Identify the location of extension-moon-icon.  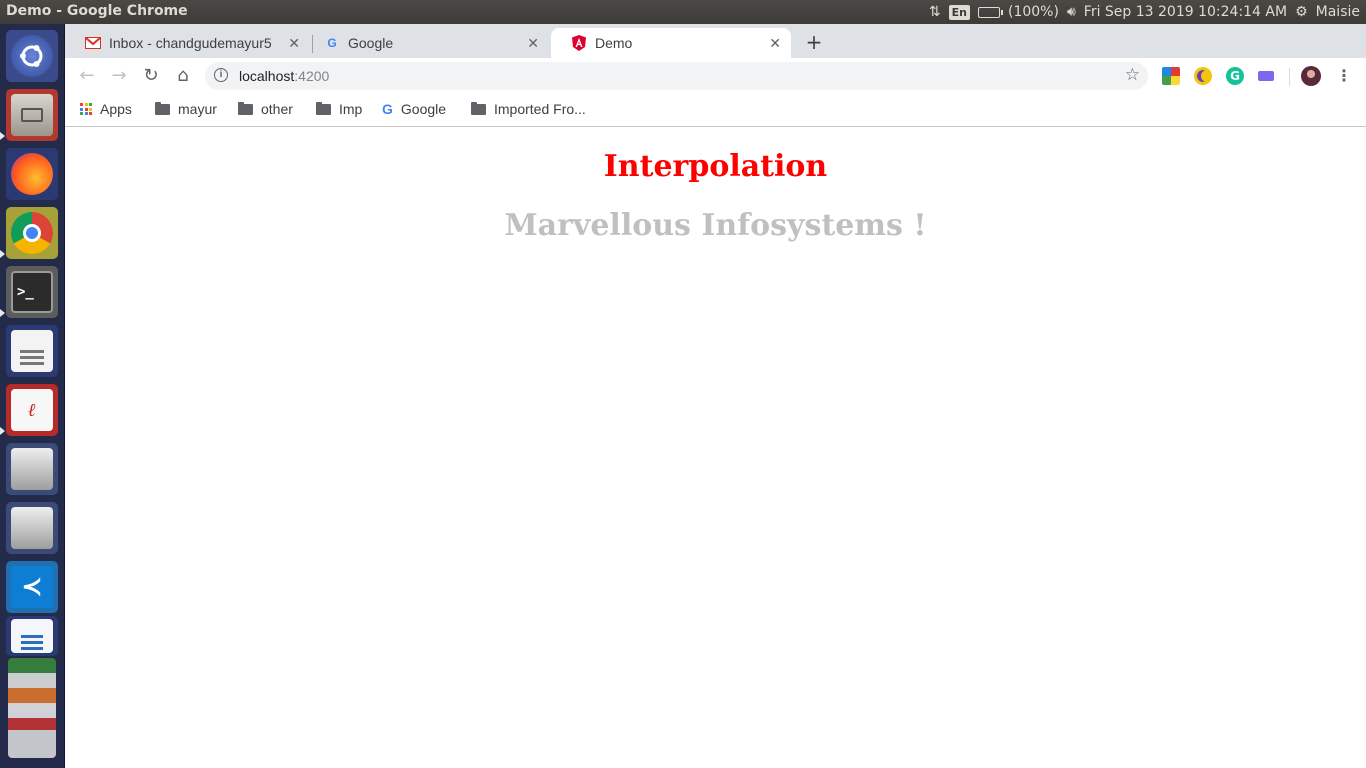
(1203, 76).